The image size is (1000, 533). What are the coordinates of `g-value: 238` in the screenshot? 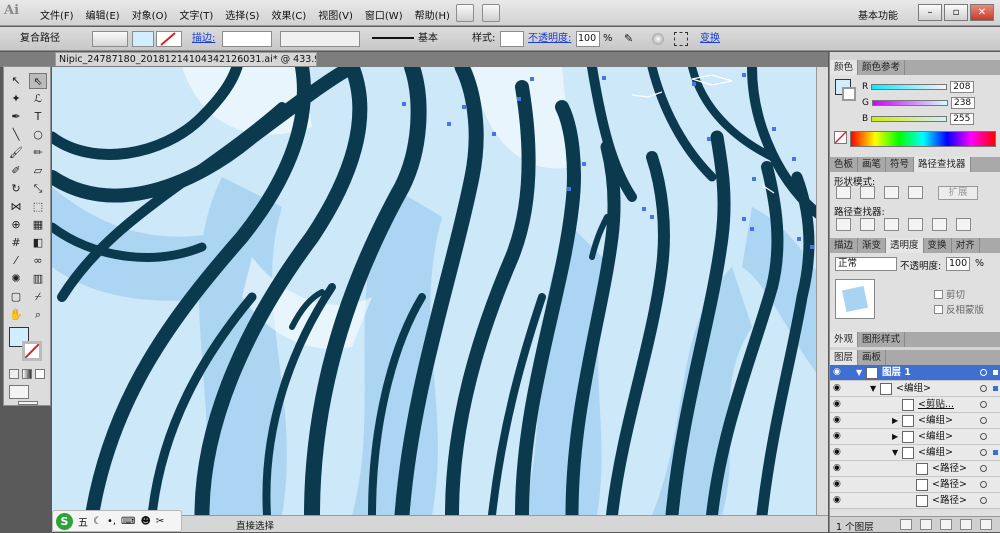 It's located at (962, 103).